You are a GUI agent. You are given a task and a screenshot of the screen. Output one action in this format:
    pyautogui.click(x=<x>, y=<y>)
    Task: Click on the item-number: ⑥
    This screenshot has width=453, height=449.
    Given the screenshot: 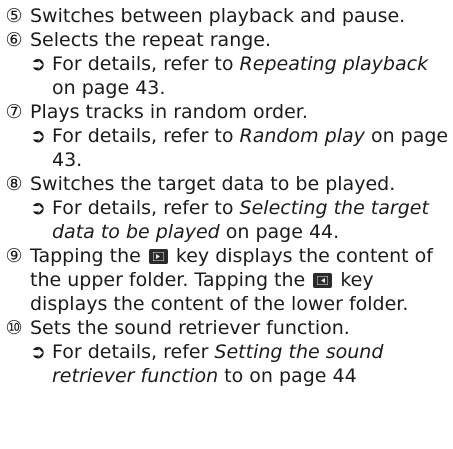 What is the action you would take?
    pyautogui.click(x=14, y=40)
    